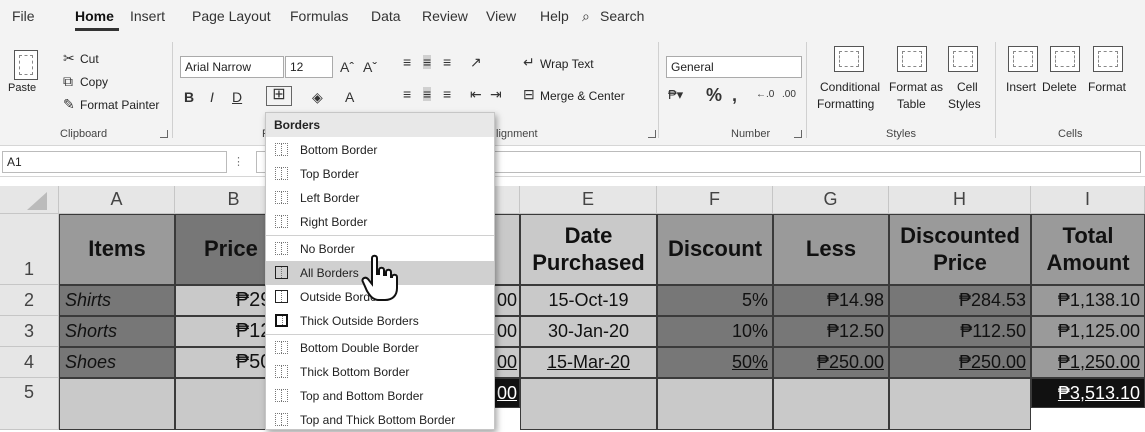 The width and height of the screenshot is (1145, 432). I want to click on cell-styles-line1: Cell, so click(967, 87).